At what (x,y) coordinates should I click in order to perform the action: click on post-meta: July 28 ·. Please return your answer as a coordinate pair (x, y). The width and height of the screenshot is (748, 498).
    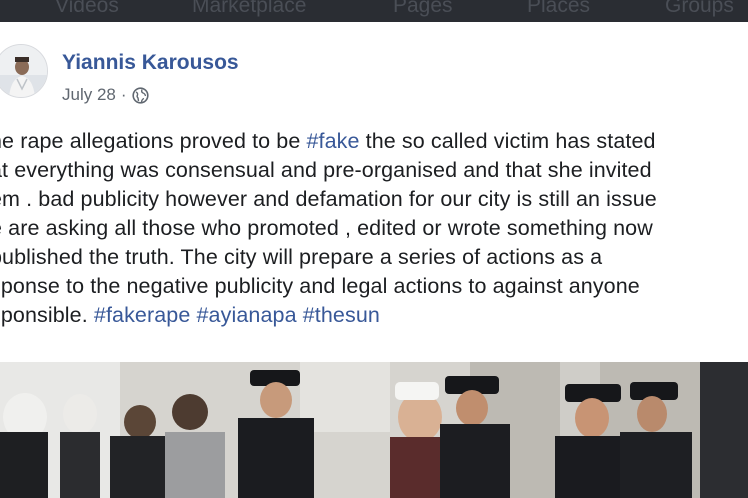
    Looking at the image, I should click on (105, 95).